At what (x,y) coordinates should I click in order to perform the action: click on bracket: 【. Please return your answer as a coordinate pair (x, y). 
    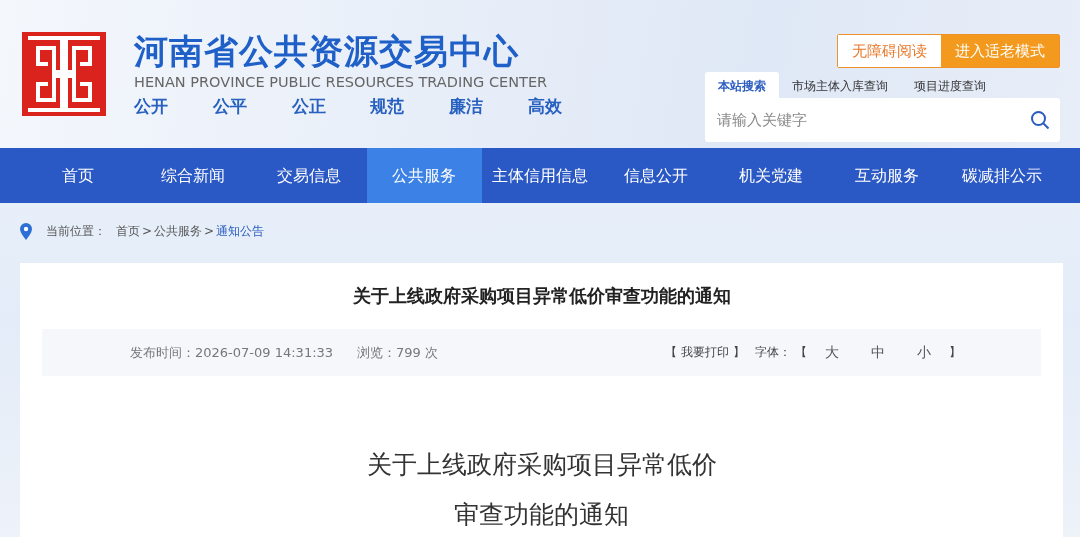
    Looking at the image, I should click on (801, 352).